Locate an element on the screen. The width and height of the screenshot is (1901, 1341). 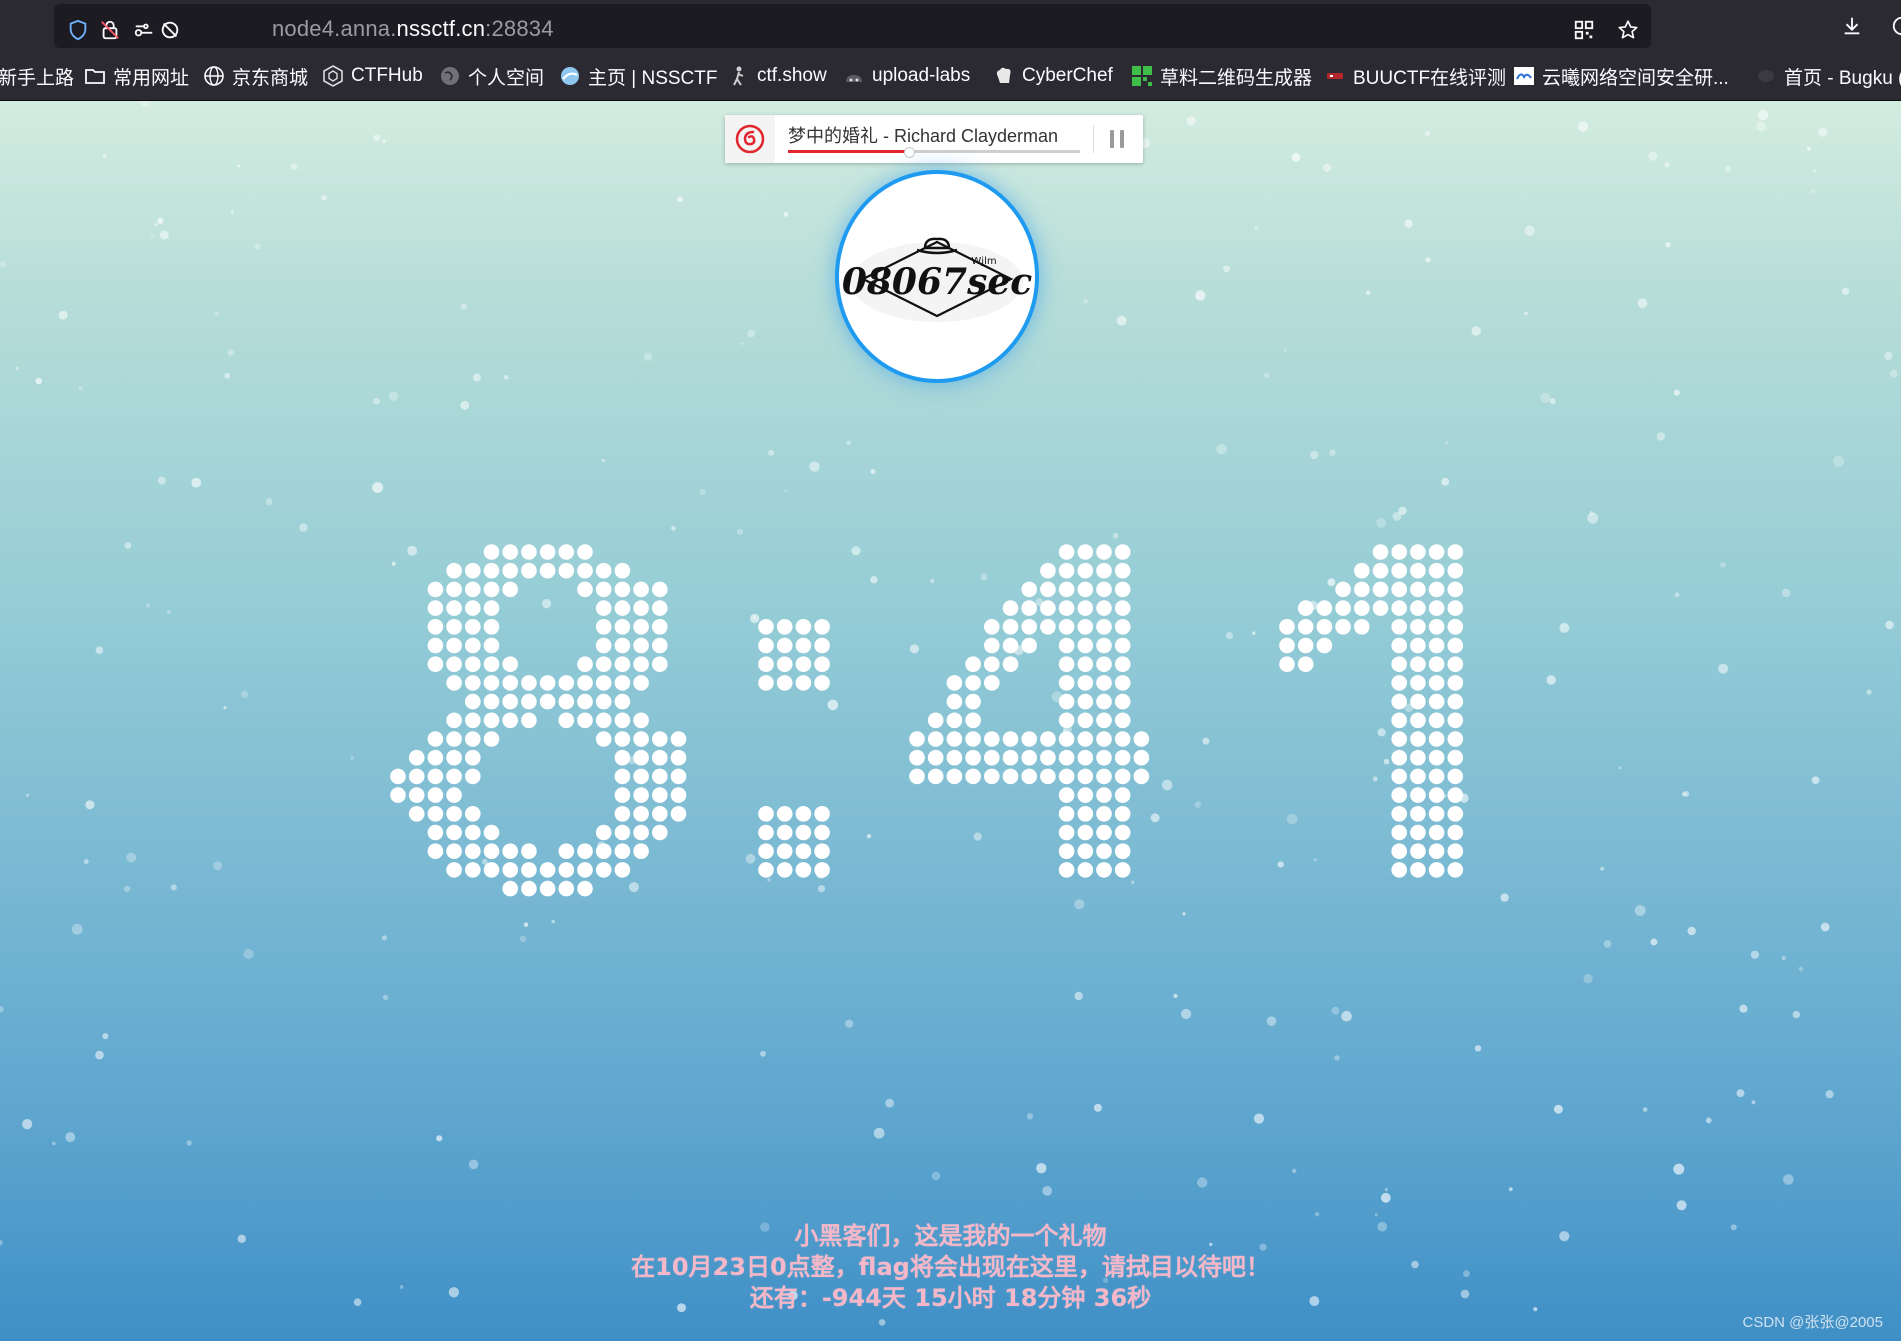
progress-bar is located at coordinates (934, 152).